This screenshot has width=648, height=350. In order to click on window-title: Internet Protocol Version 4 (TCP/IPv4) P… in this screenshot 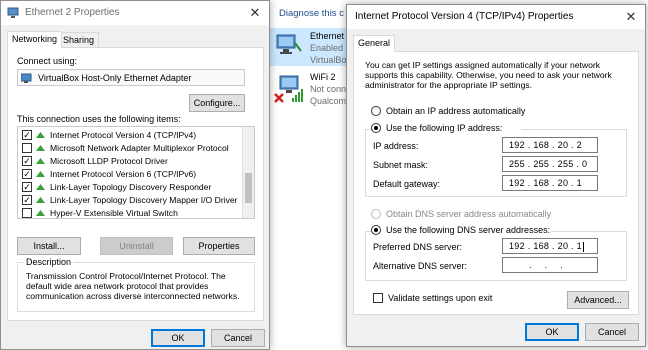, I will do `click(464, 16)`.